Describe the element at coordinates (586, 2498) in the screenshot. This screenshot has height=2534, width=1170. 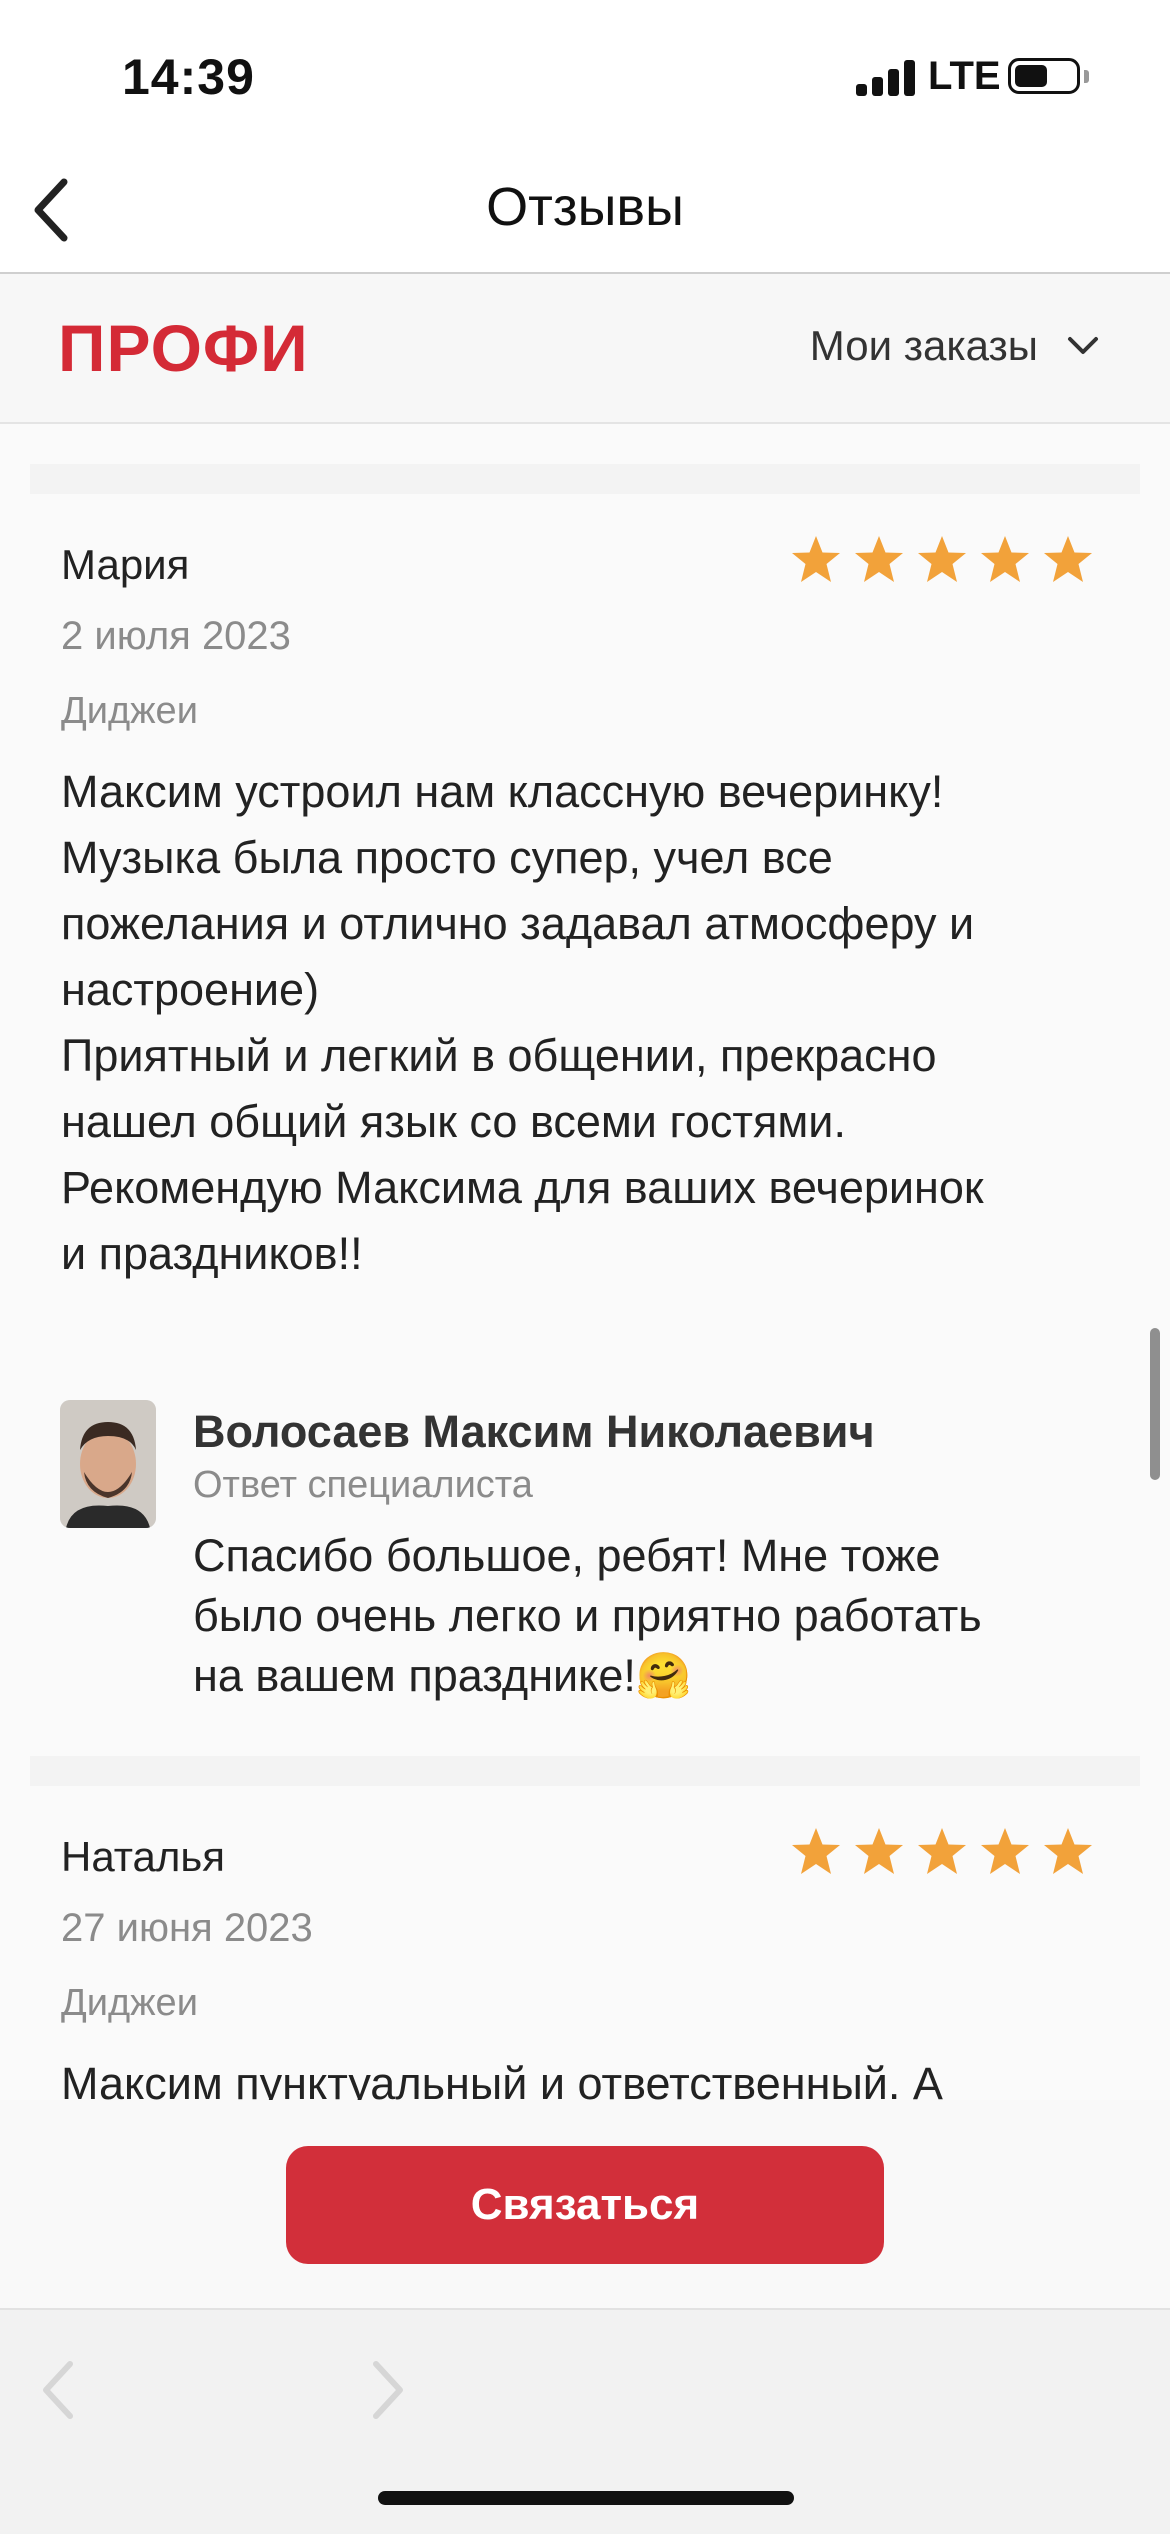
I see `home-indicator` at that location.